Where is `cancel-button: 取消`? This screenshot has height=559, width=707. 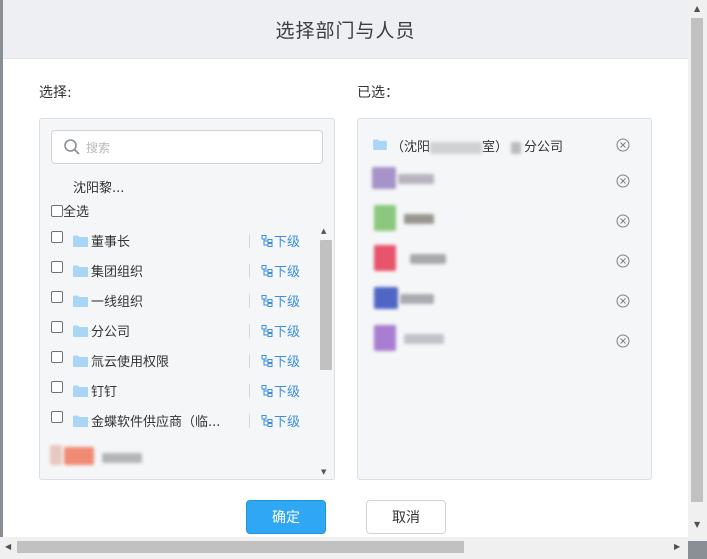 cancel-button: 取消 is located at coordinates (406, 517).